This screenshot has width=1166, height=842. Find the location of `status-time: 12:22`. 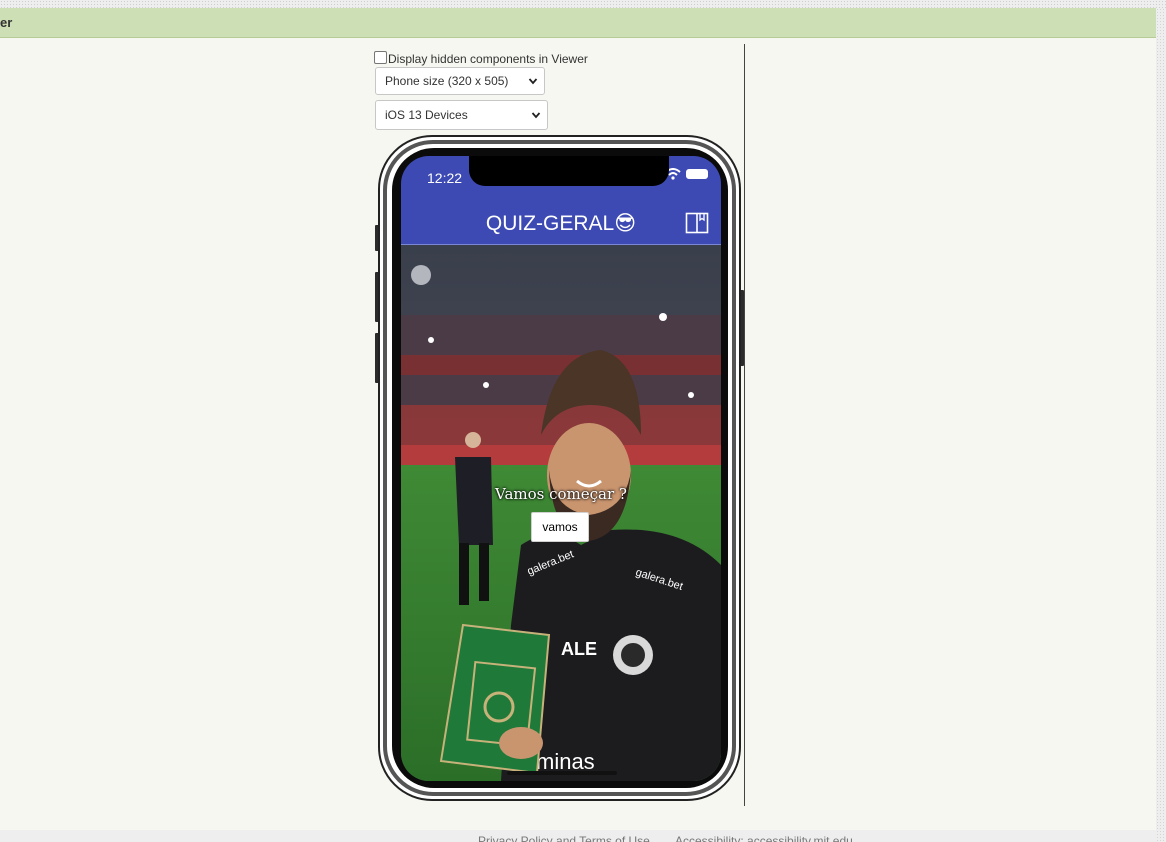

status-time: 12:22 is located at coordinates (445, 178).